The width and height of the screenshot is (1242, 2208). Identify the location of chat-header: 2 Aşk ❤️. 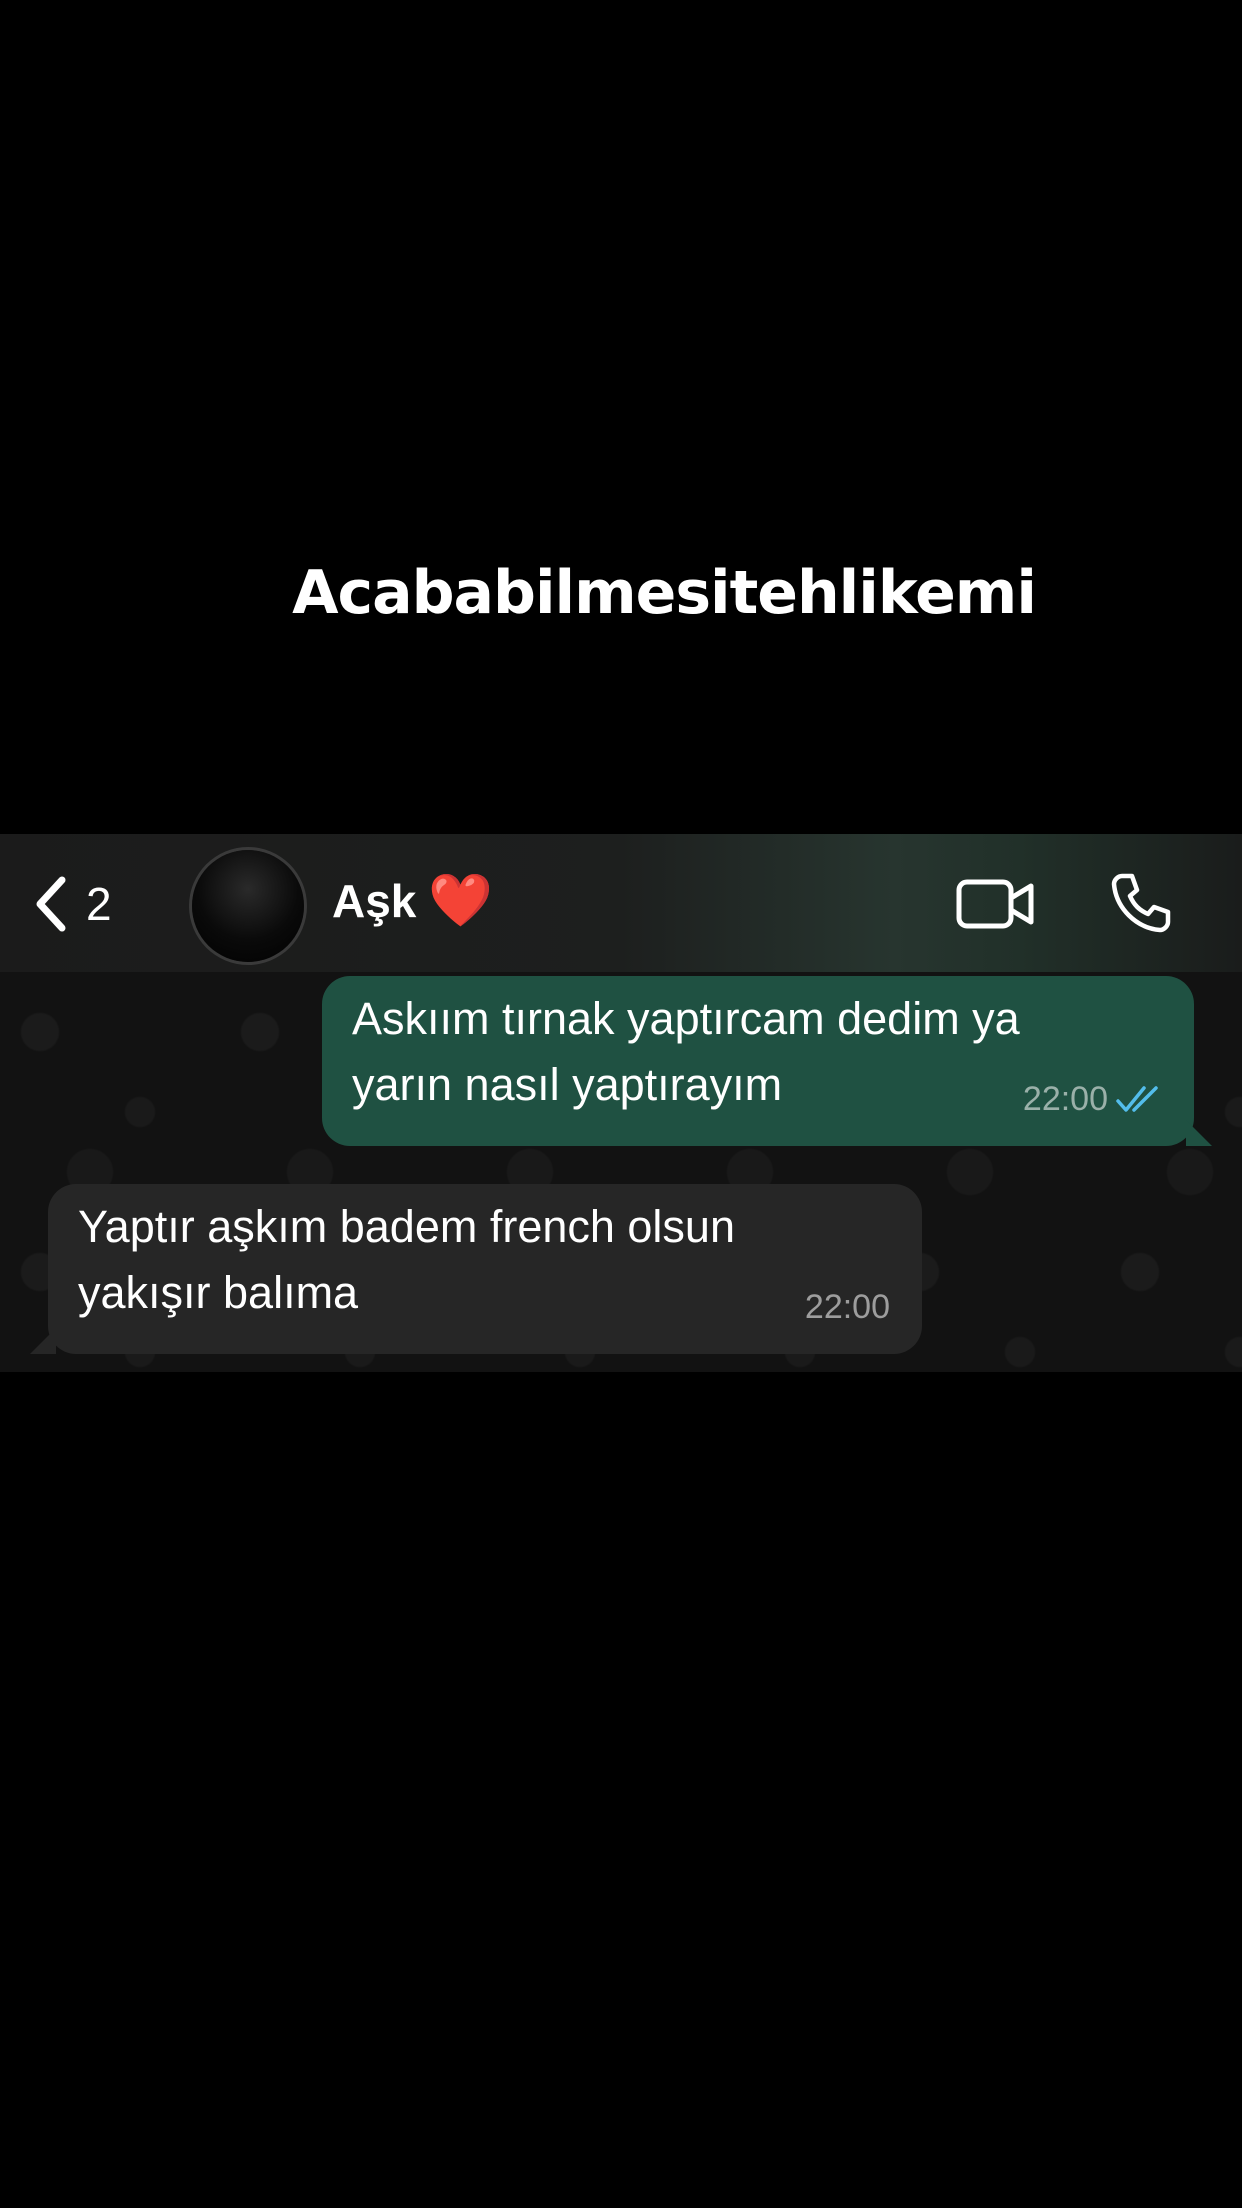
(621, 903).